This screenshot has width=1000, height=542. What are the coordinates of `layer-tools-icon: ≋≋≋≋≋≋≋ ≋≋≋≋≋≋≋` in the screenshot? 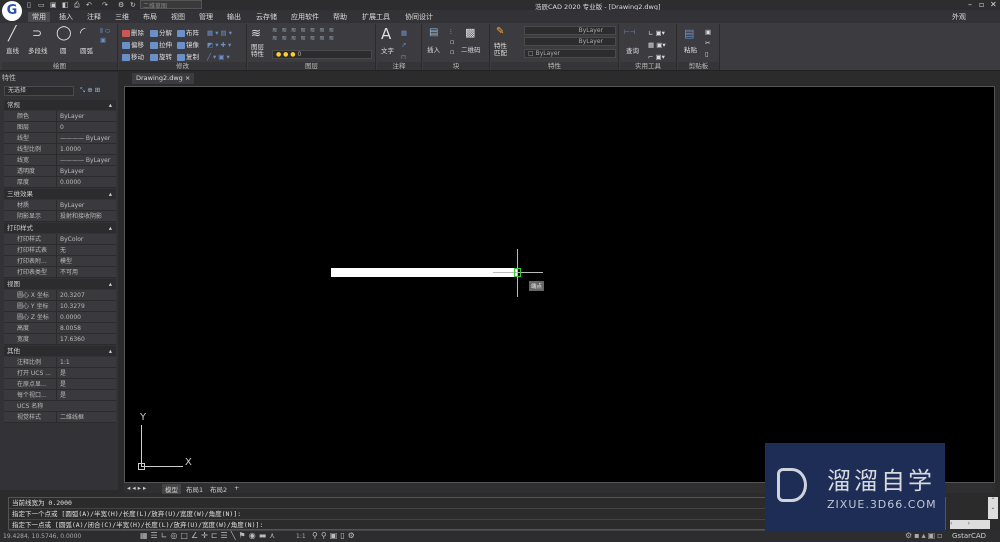 It's located at (305, 34).